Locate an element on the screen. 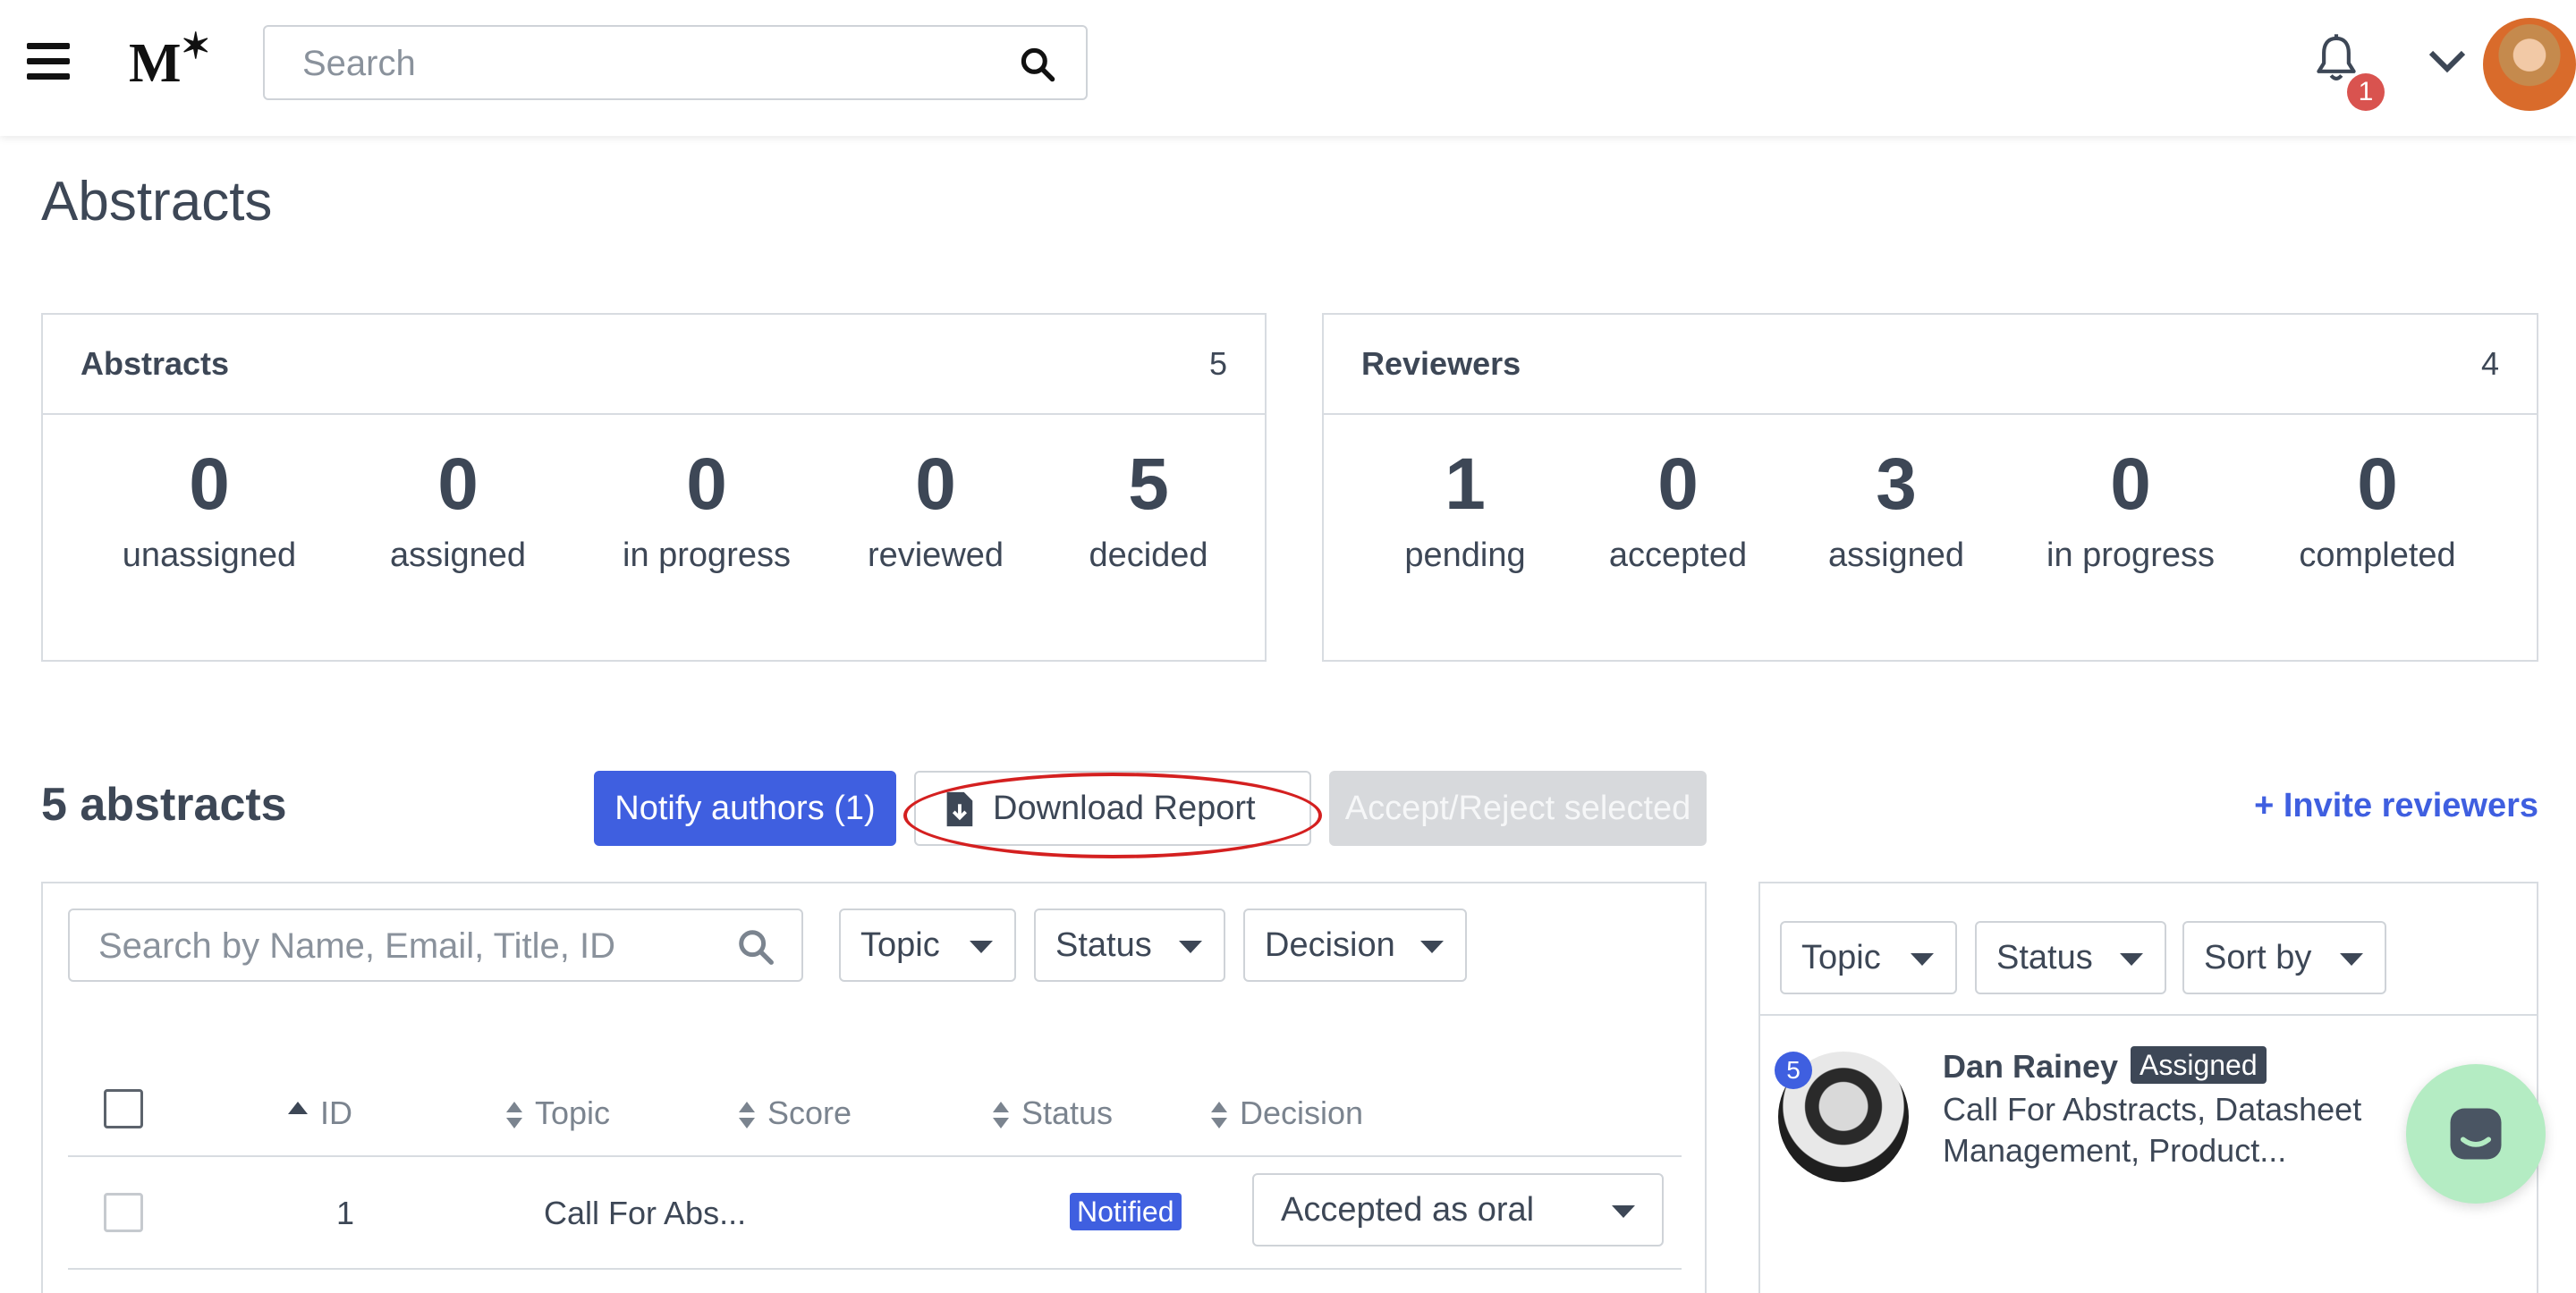 The width and height of the screenshot is (2576, 1293). card-header: Abstracts 5 is located at coordinates (654, 365).